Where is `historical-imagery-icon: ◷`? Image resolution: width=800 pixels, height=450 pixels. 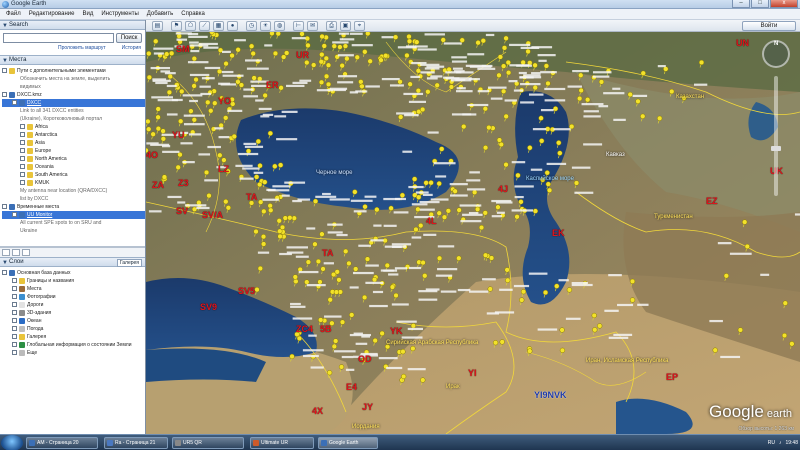
historical-imagery-icon: ◷ is located at coordinates (251, 25).